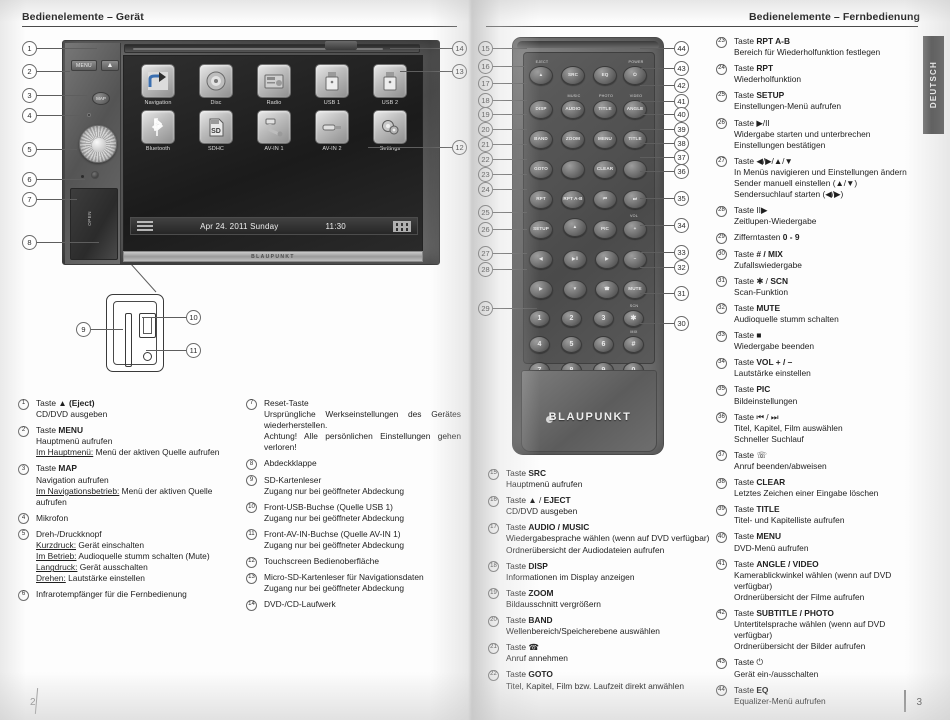  What do you see at coordinates (541, 139) in the screenshot?
I see `remote-button-band: BAND` at bounding box center [541, 139].